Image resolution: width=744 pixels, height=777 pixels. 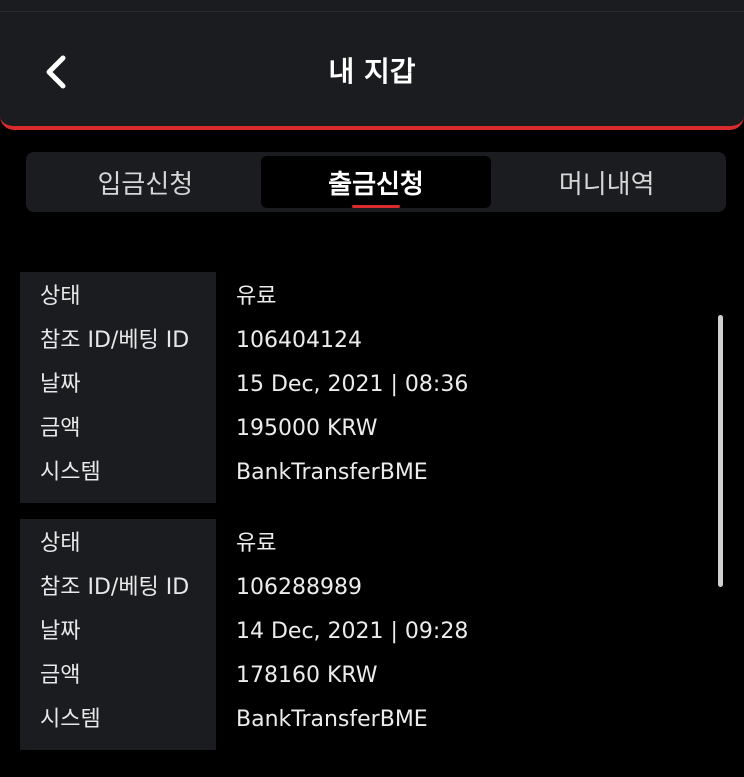 What do you see at coordinates (372, 6) in the screenshot?
I see `status-strip` at bounding box center [372, 6].